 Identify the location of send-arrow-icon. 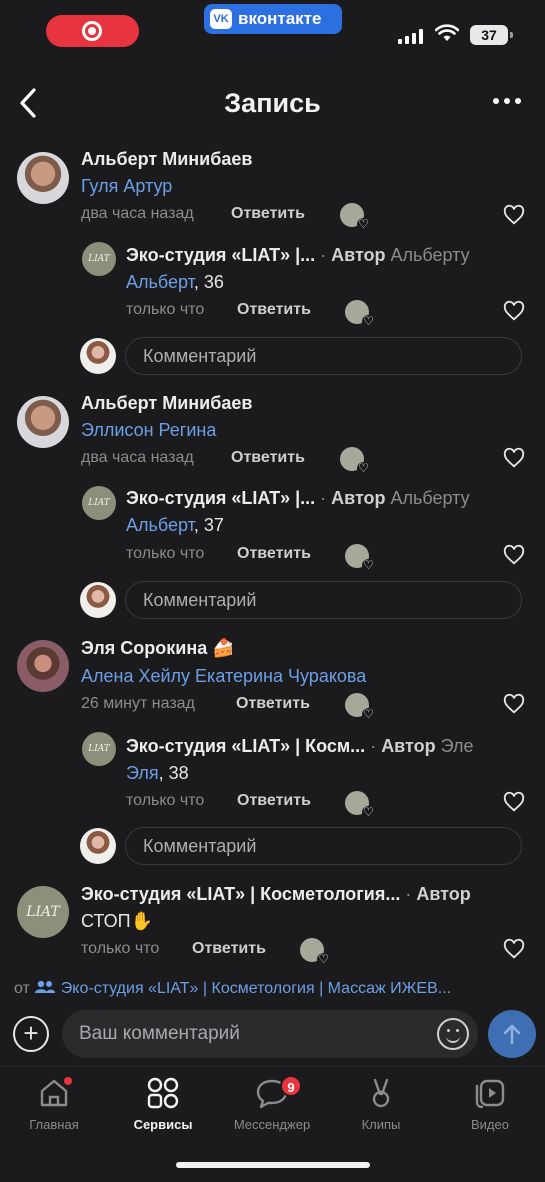
(512, 1034).